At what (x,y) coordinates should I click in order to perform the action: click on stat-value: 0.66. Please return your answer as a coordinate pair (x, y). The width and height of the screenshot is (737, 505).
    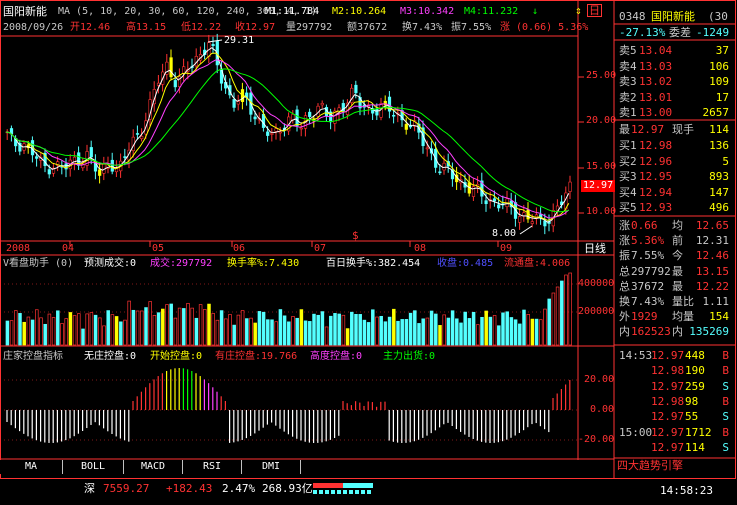
    Looking at the image, I should click on (644, 225).